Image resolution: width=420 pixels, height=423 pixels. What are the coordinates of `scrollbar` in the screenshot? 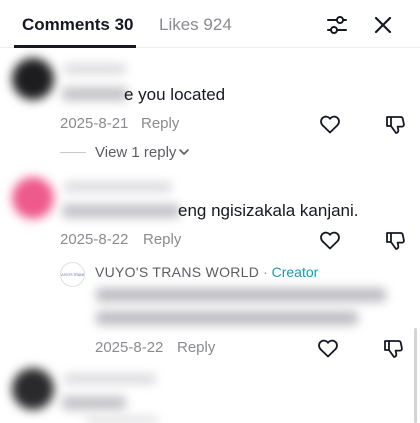 It's located at (415, 375).